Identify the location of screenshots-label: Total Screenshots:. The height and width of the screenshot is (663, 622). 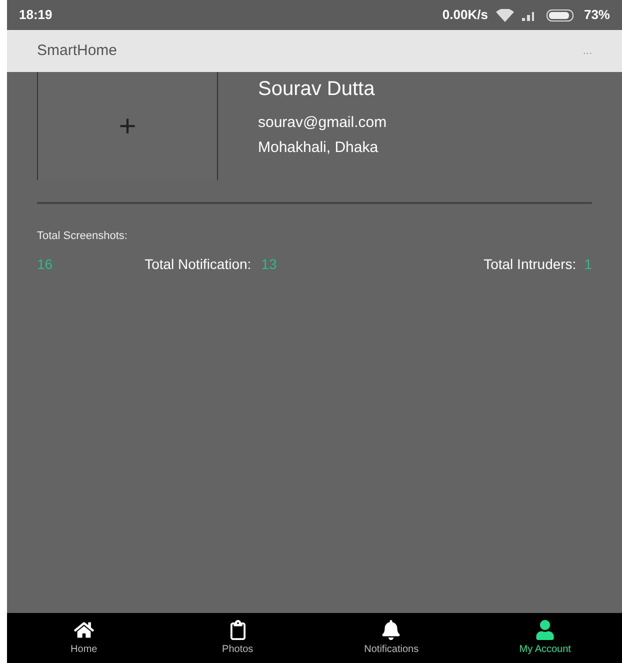
(82, 236).